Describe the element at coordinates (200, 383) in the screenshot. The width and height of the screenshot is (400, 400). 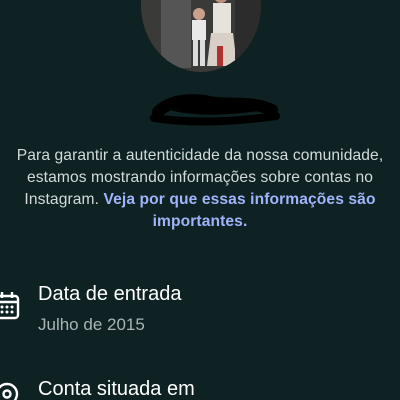
I see `account-location-row: Conta situada em` at that location.